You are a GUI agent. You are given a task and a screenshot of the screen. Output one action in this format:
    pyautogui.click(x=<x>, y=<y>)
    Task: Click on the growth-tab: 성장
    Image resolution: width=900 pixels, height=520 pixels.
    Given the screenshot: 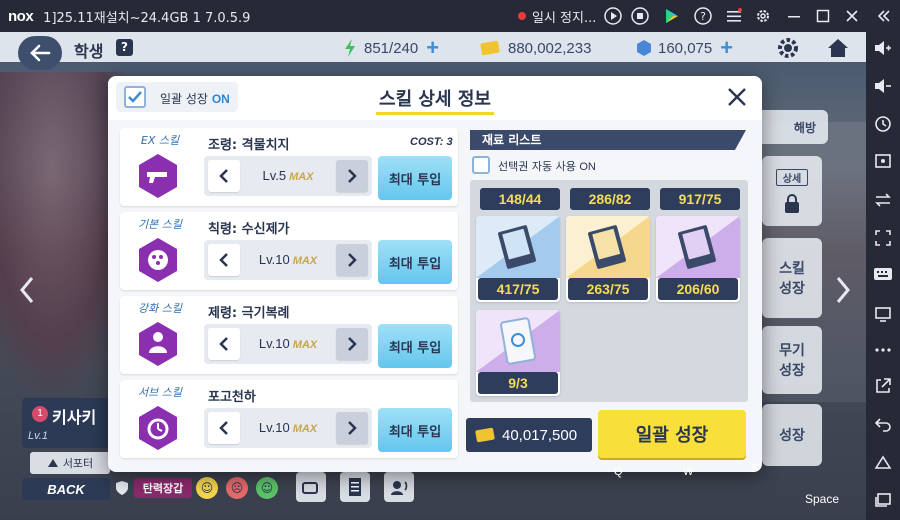 What is the action you would take?
    pyautogui.click(x=792, y=435)
    